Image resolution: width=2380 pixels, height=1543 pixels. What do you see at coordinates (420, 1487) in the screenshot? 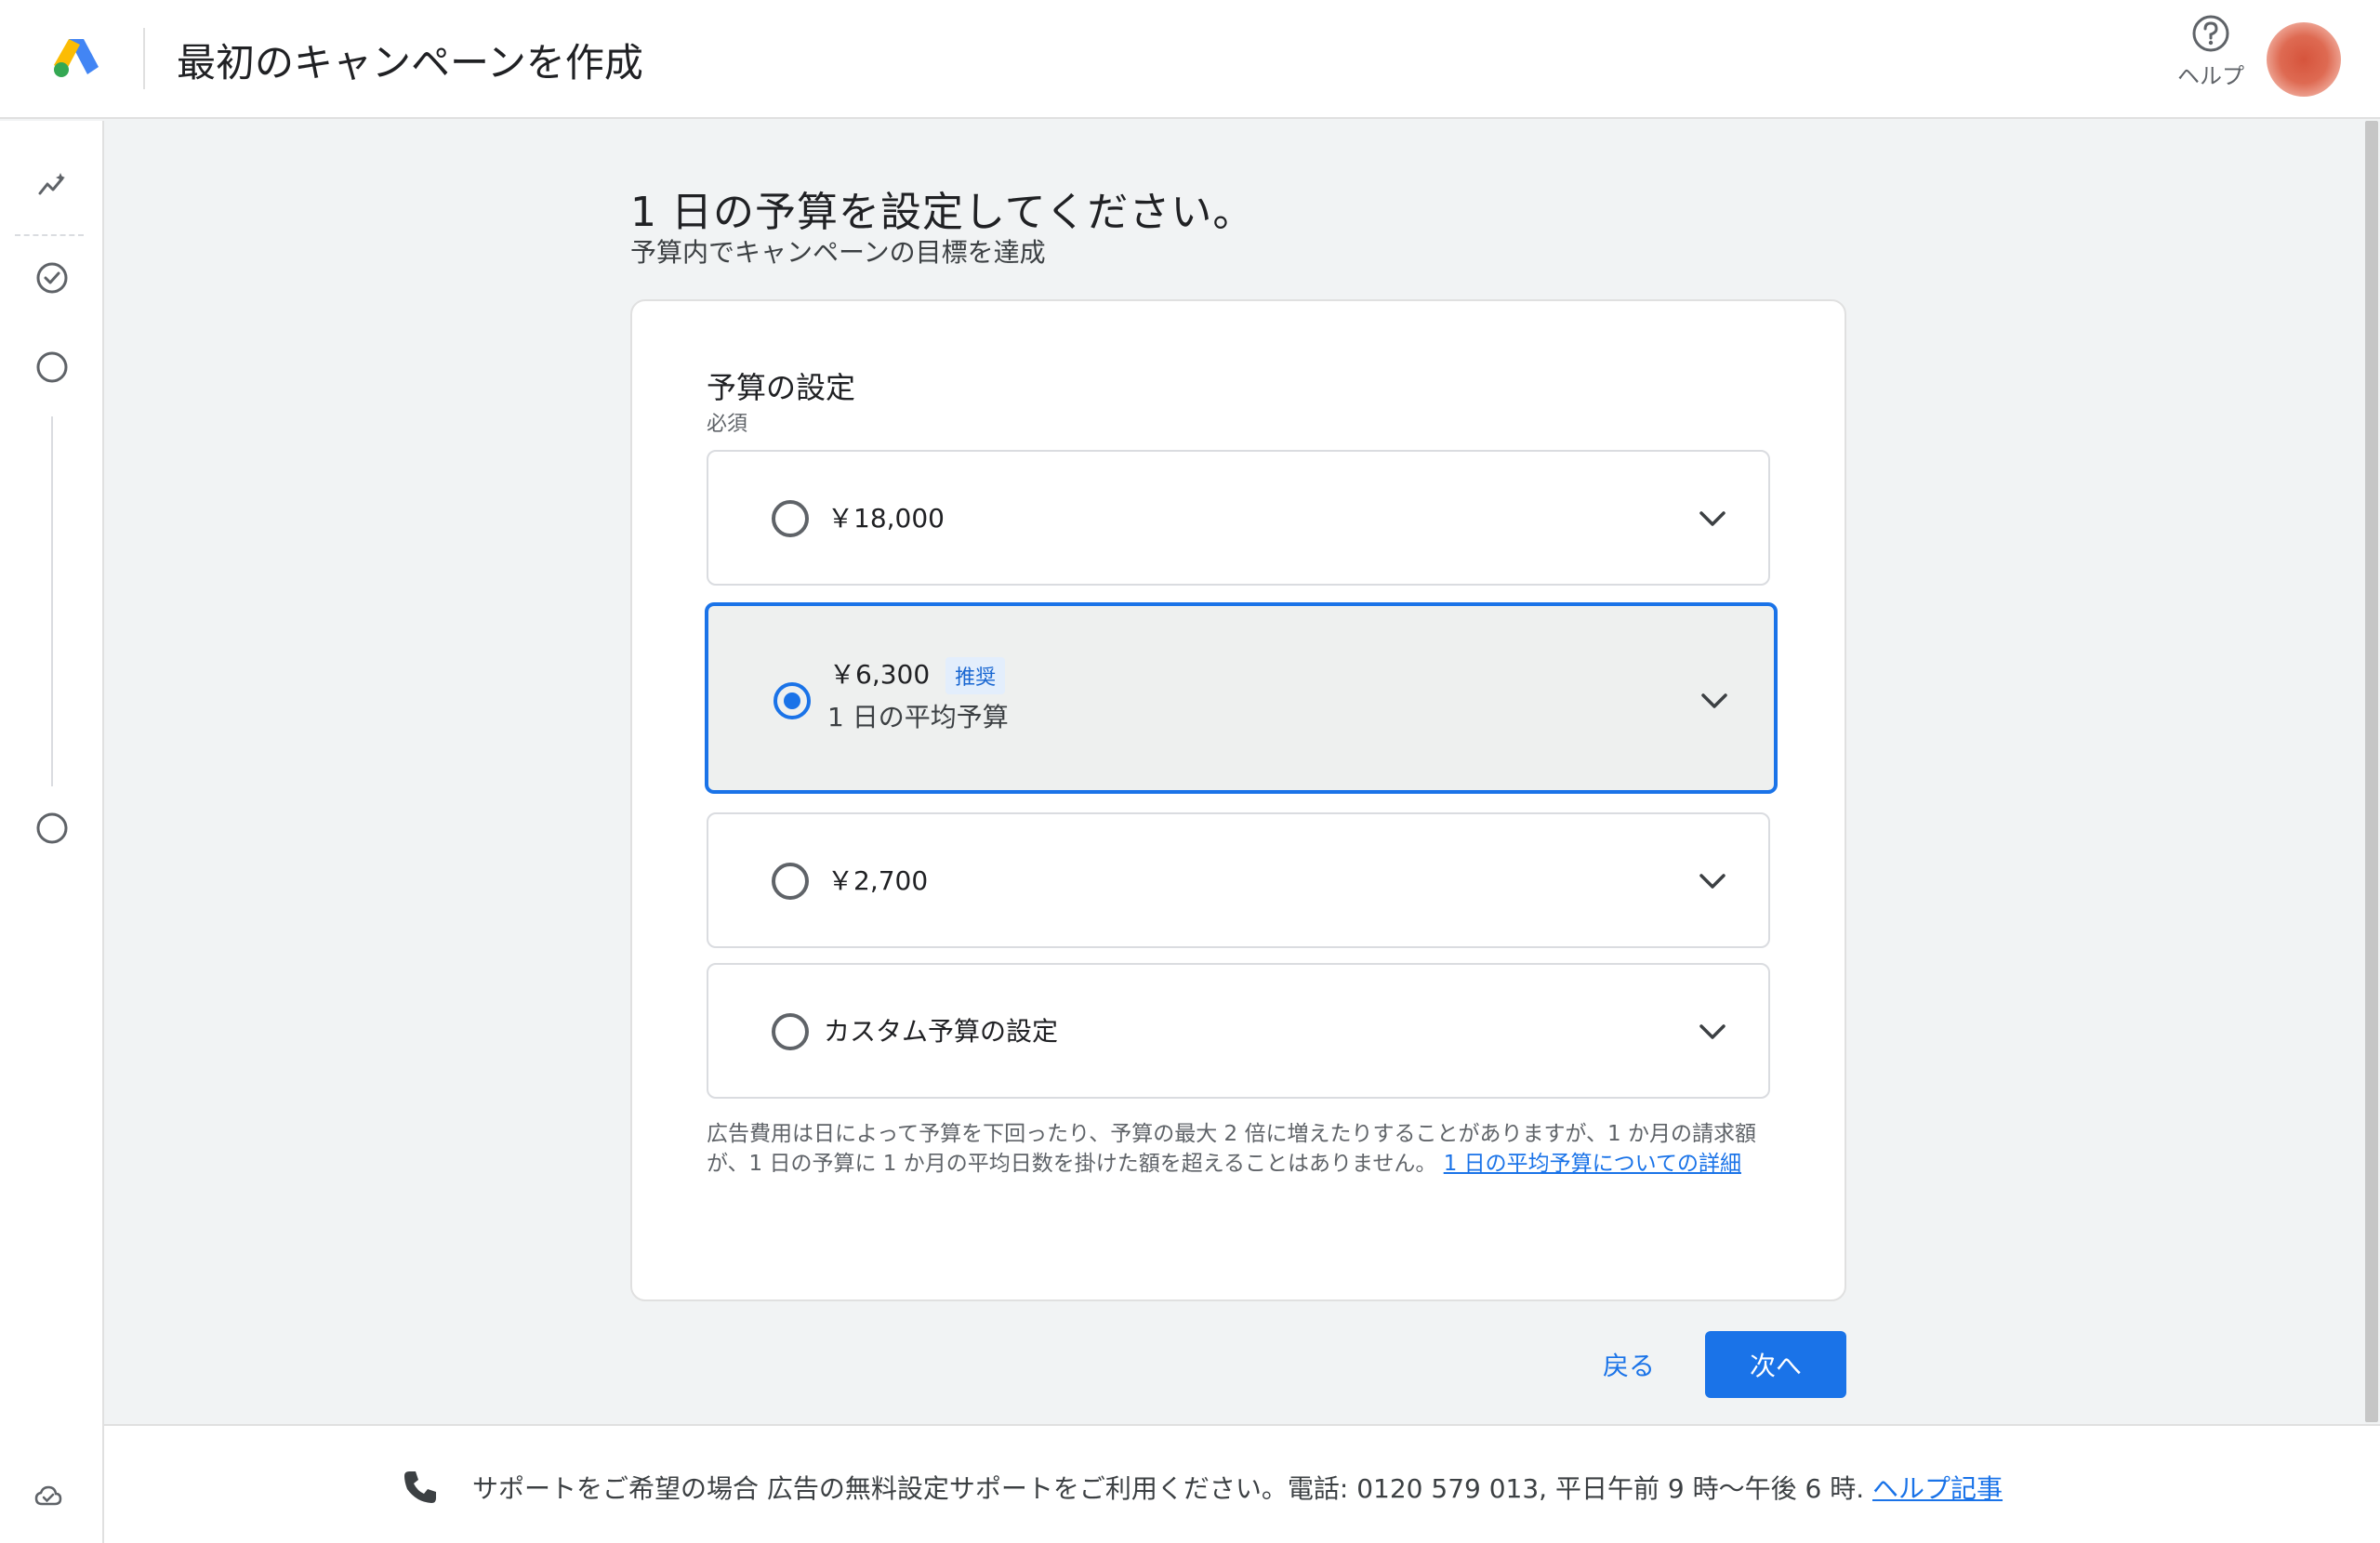
I see `phone-icon` at bounding box center [420, 1487].